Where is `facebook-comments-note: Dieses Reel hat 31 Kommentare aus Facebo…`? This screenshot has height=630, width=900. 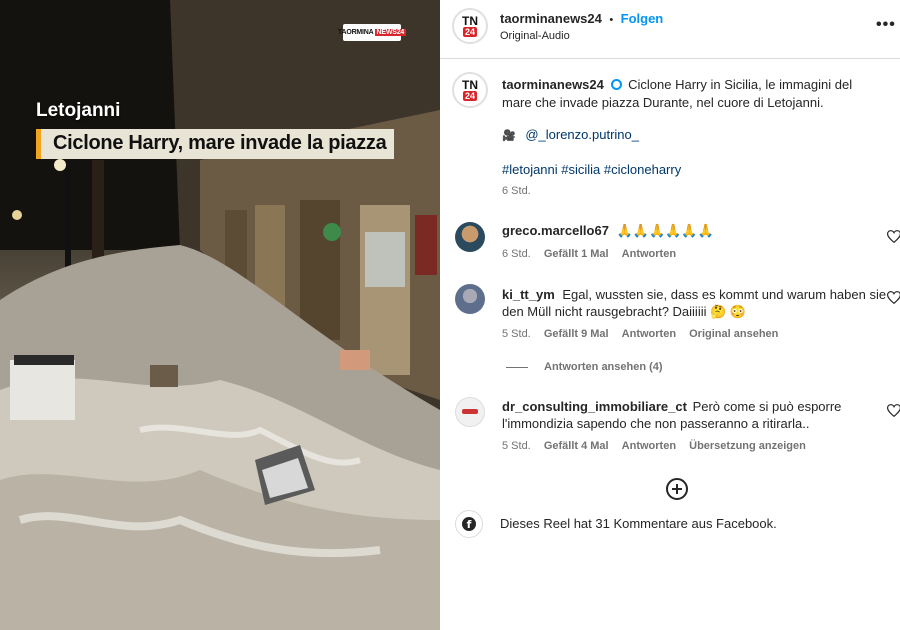
facebook-comments-note: Dieses Reel hat 31 Kommentare aus Facebo… is located at coordinates (638, 523).